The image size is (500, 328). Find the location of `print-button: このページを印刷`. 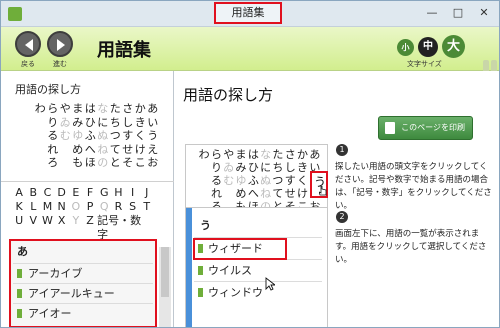

print-button: このページを印刷 is located at coordinates (425, 128).